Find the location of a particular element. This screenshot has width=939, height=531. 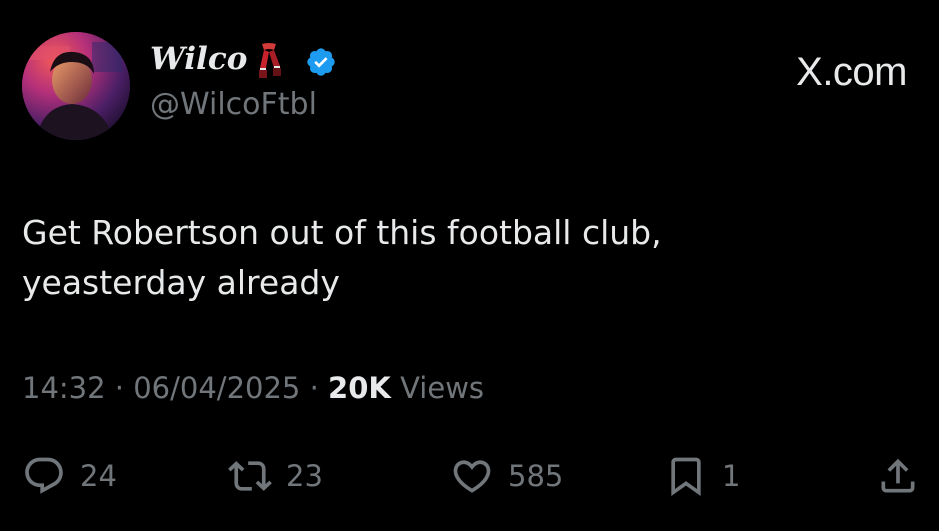

bookmark-count: 1 is located at coordinates (731, 476).